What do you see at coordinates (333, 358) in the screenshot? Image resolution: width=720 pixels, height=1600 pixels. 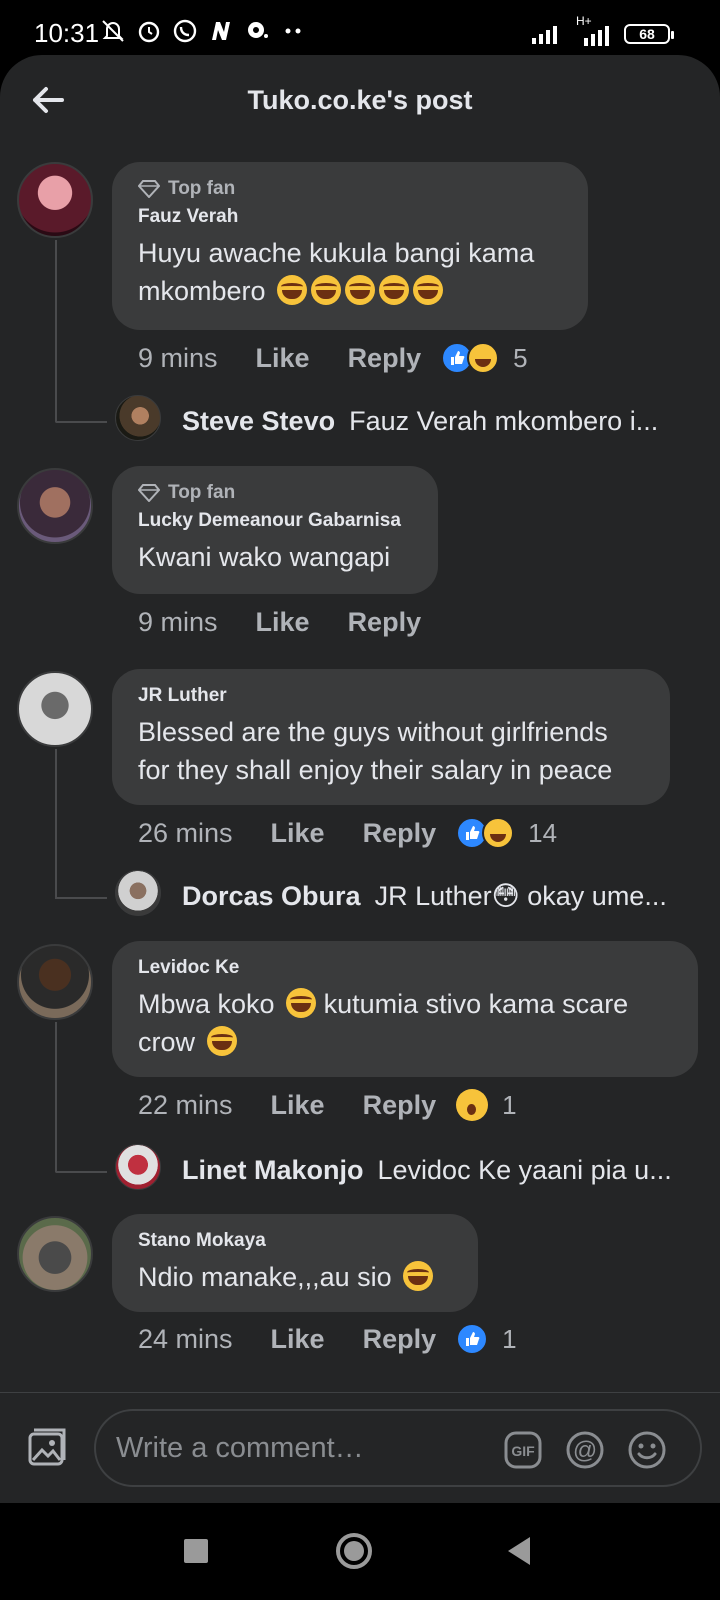 I see `comment-actions: 9 mins Like Reply 5` at bounding box center [333, 358].